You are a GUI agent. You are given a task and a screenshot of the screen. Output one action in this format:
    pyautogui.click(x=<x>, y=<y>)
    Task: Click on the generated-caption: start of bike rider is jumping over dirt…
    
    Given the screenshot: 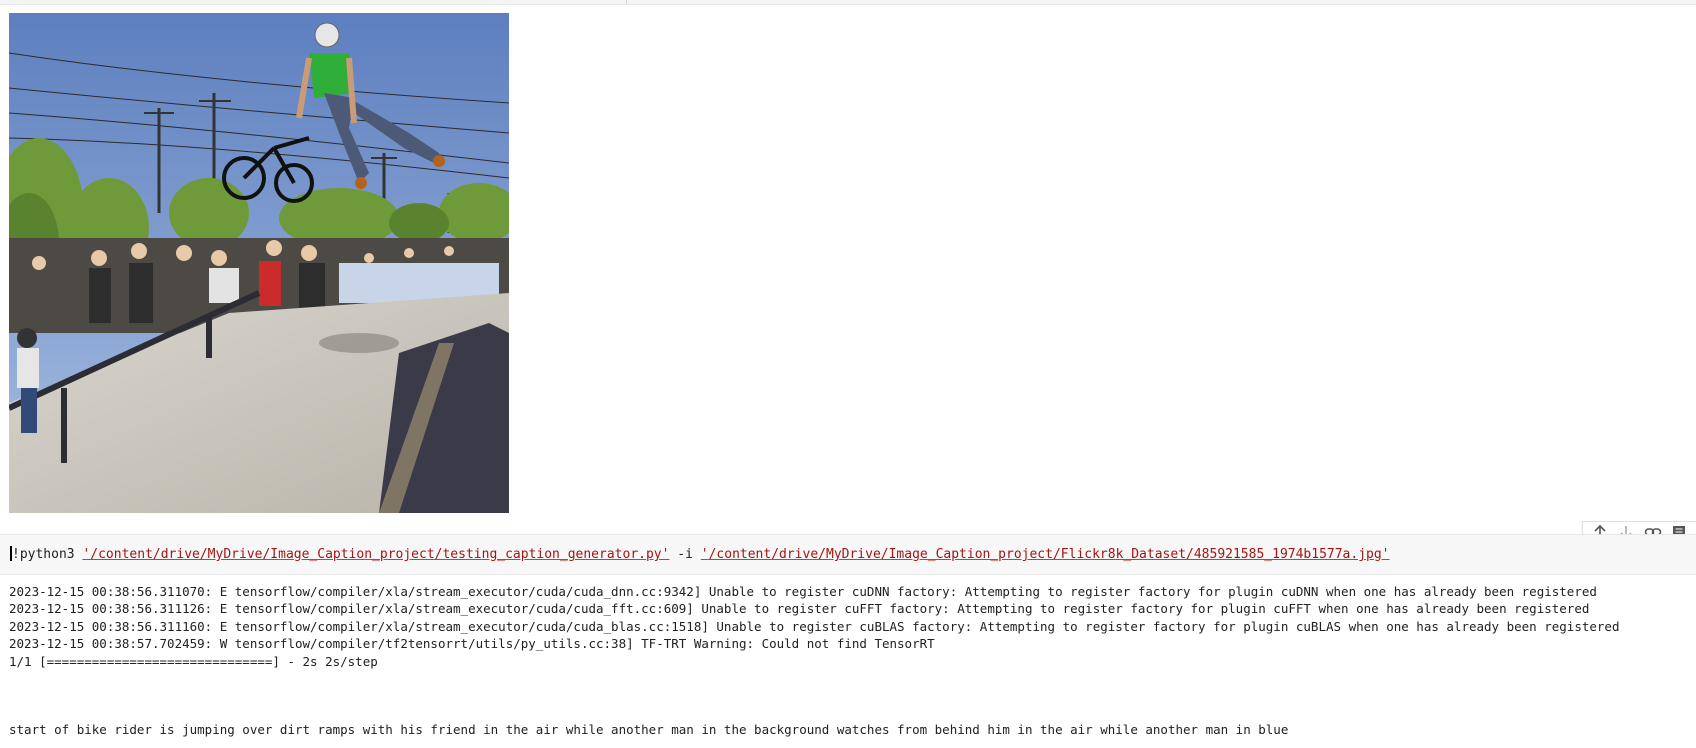 What is the action you would take?
    pyautogui.click(x=649, y=729)
    